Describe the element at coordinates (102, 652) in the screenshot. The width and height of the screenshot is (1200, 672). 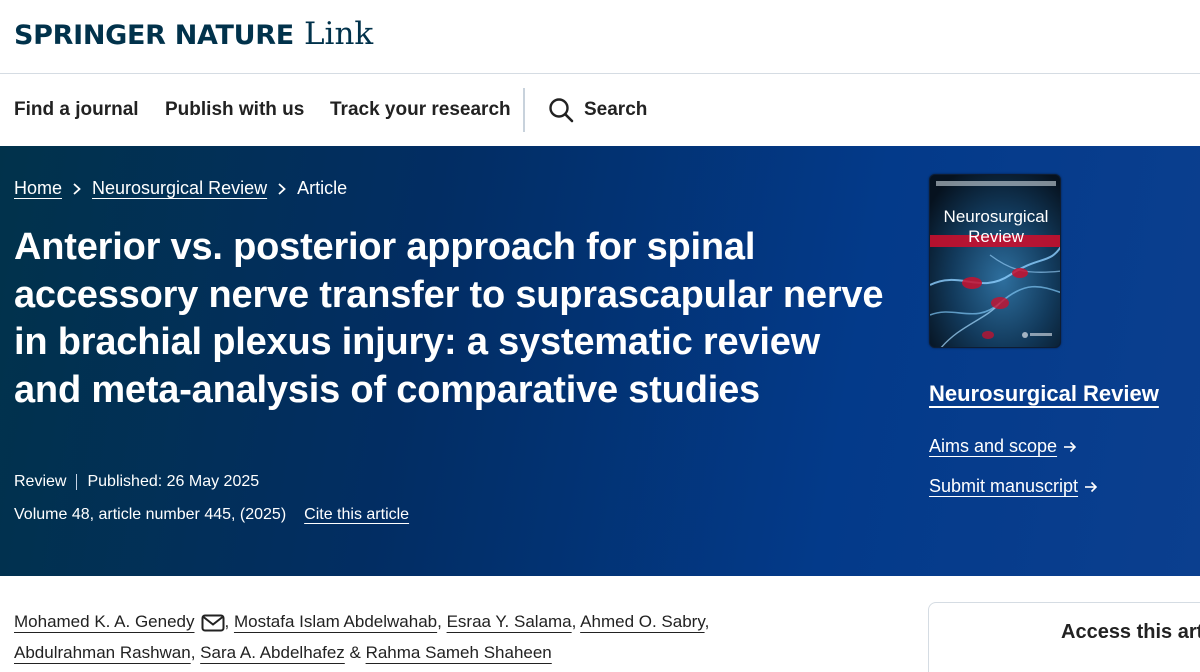
I see `author-link: Abdulrahman Rashwan` at that location.